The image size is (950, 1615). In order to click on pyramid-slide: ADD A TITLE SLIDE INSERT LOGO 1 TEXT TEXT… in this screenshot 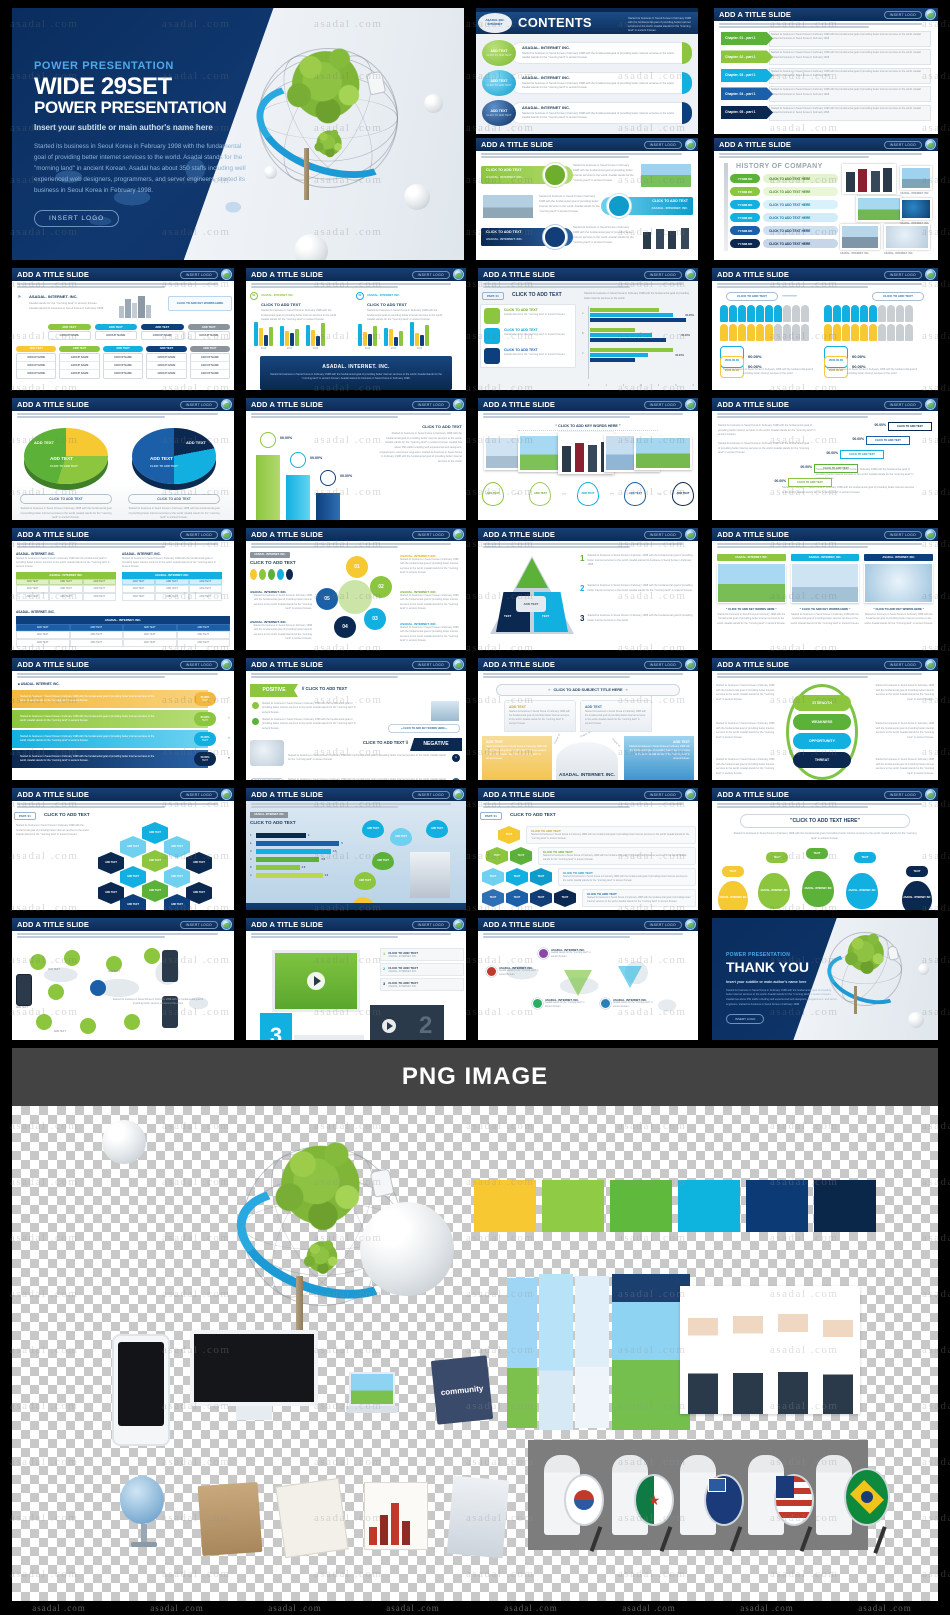, I will do `click(588, 589)`.